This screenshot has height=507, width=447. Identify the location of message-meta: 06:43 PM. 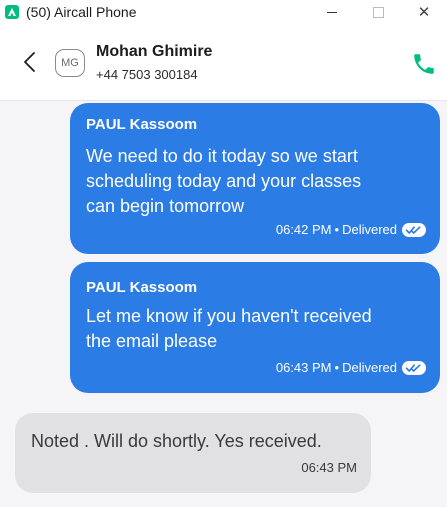
(329, 467).